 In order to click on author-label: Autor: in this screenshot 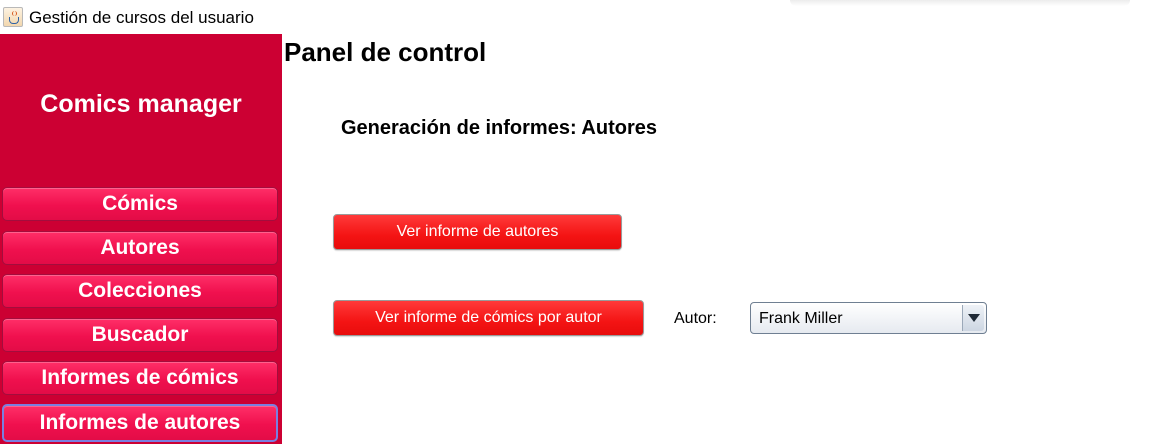, I will do `click(695, 318)`.